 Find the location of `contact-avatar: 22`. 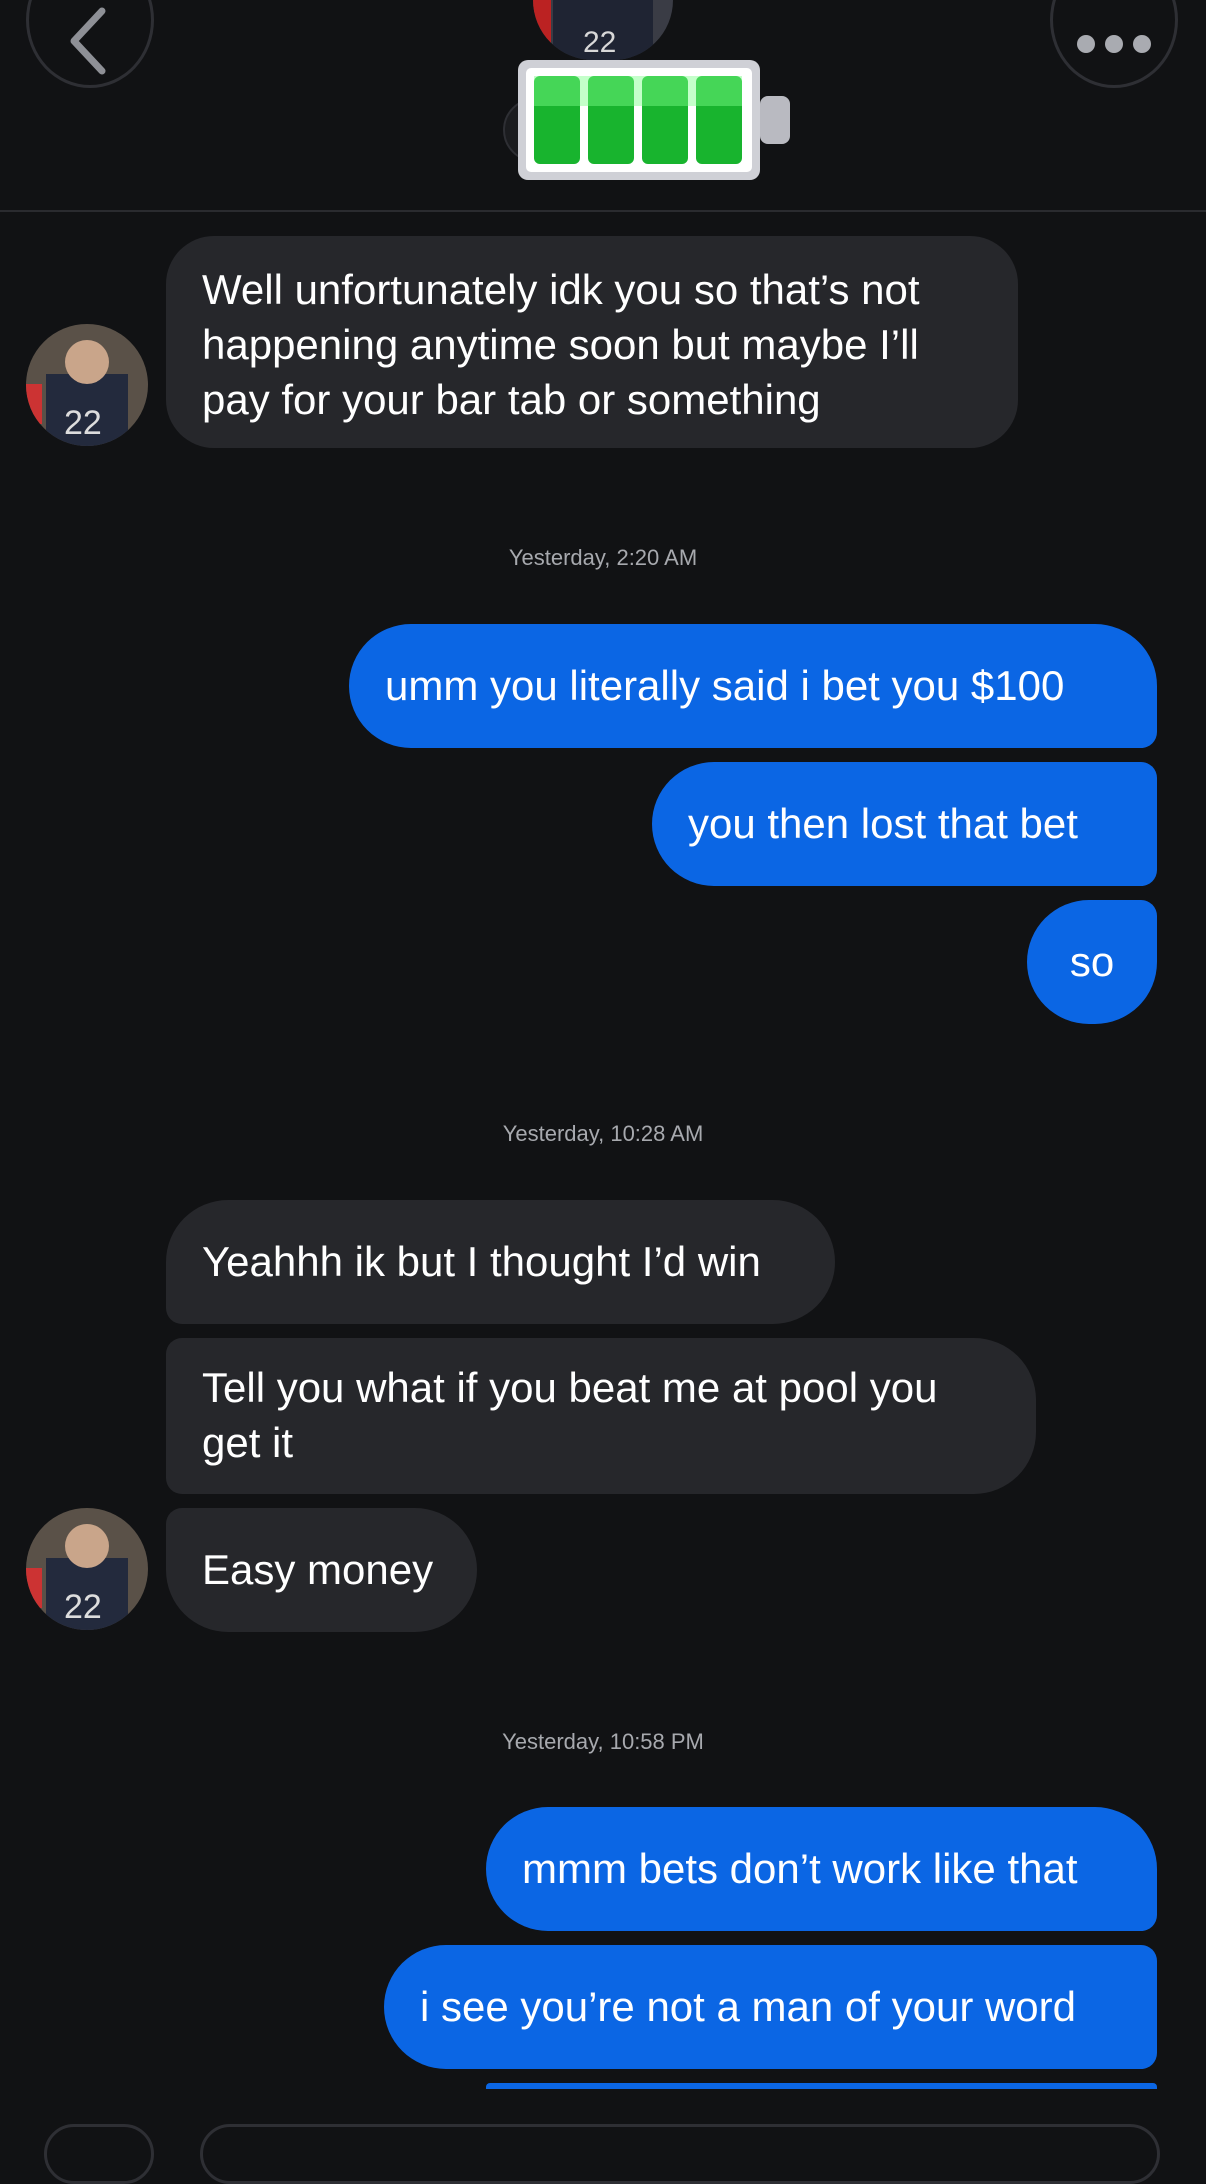

contact-avatar: 22 is located at coordinates (603, 30).